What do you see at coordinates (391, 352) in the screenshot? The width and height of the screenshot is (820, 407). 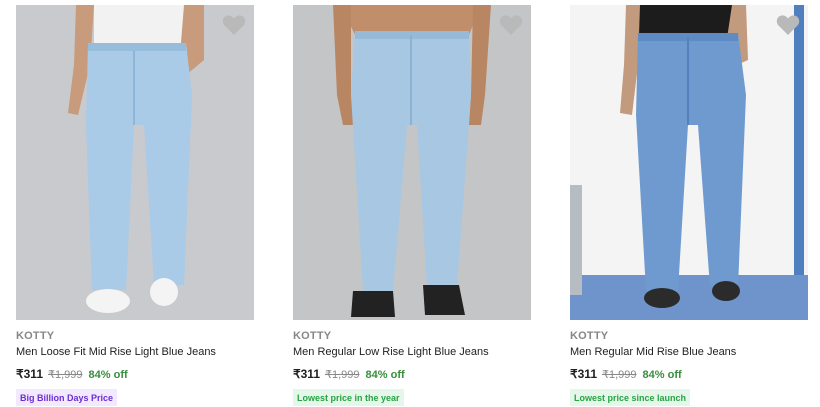 I see `product-title: Men Regular Low Rise Light Blue Jeans` at bounding box center [391, 352].